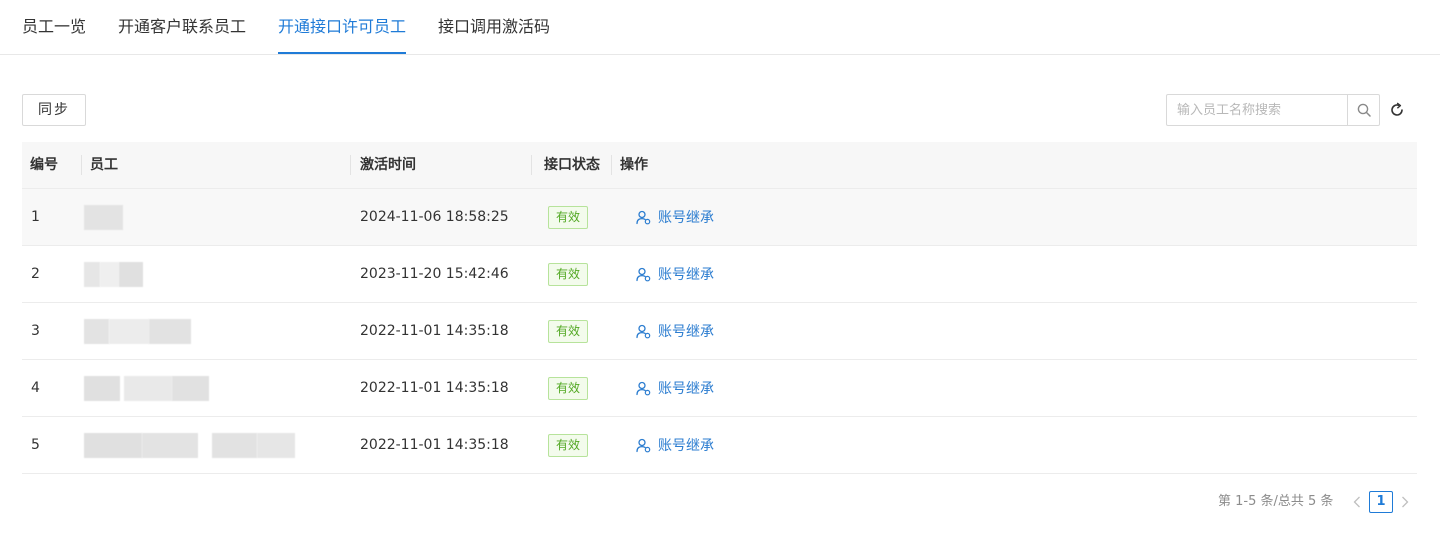 Image resolution: width=1440 pixels, height=557 pixels. Describe the element at coordinates (1381, 502) in the screenshot. I see `page-number-button: 1` at that location.